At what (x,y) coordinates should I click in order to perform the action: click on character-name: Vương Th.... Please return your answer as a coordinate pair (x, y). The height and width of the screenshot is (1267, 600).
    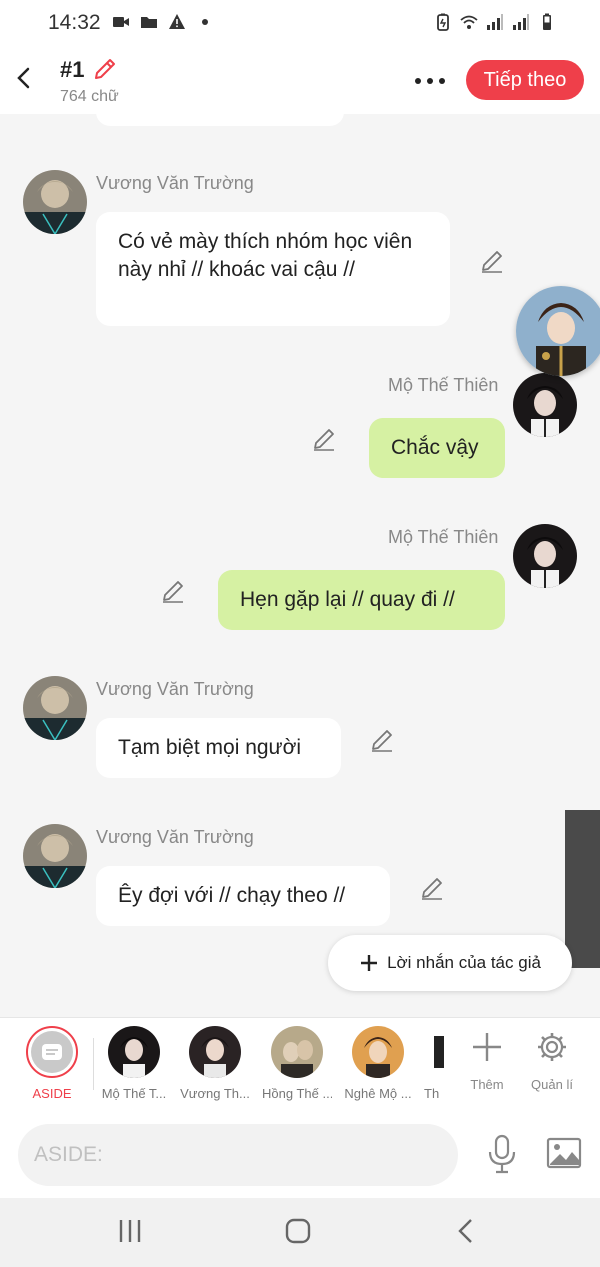
    Looking at the image, I should click on (215, 1093).